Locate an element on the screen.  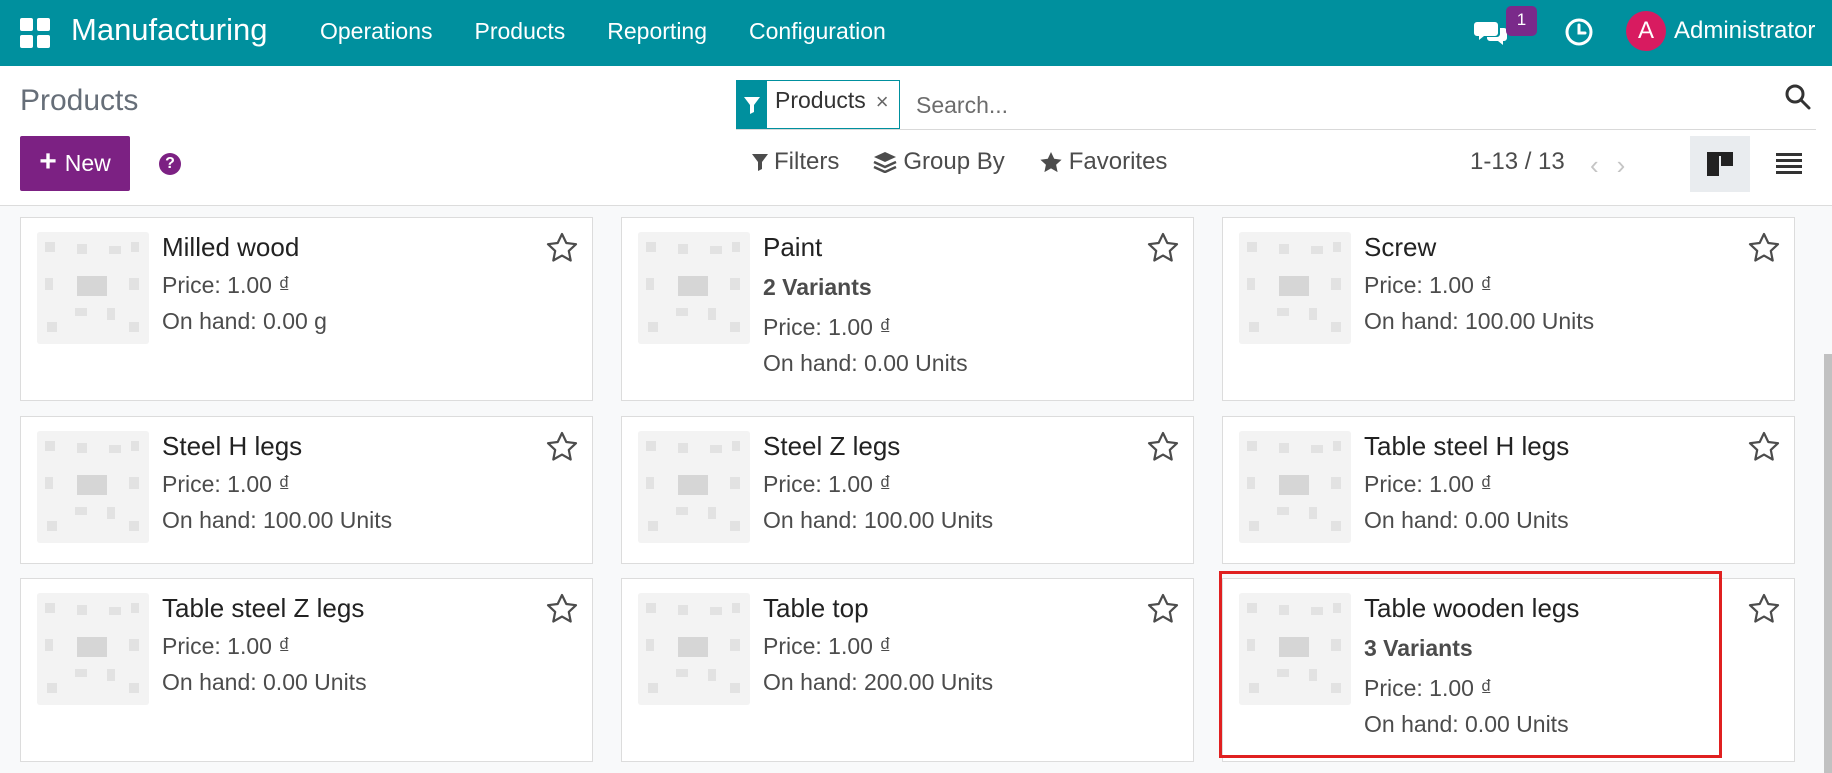
new-button: + New is located at coordinates (75, 163).